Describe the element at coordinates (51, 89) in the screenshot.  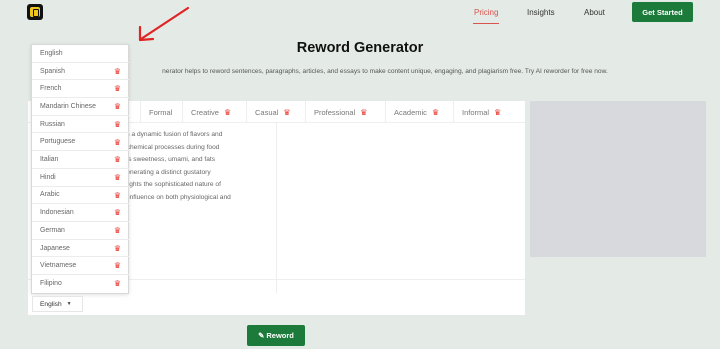
I see `option-label: French` at that location.